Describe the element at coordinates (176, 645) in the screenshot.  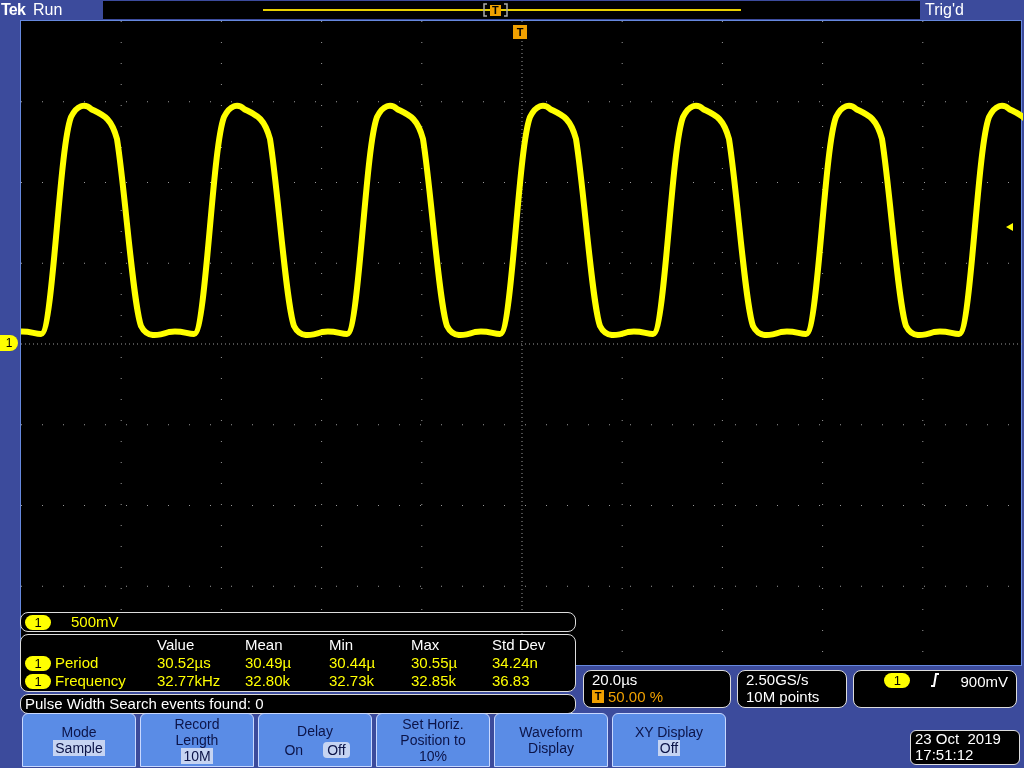
I see `column-header: Value` at that location.